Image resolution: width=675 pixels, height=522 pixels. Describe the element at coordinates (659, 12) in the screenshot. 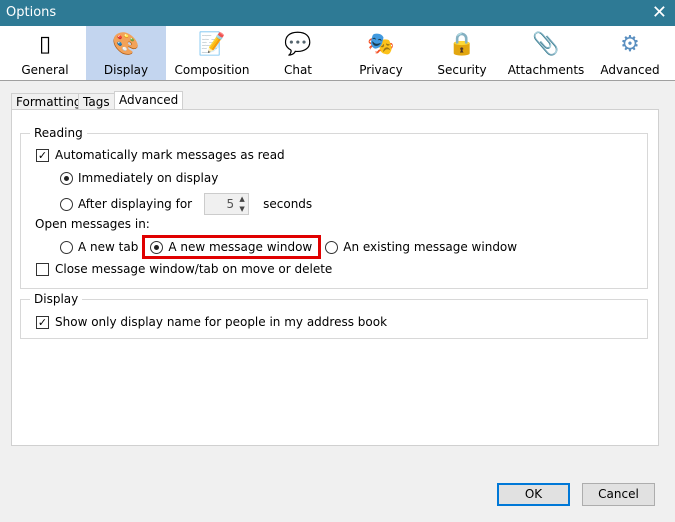

I see `close-icon: ✕` at that location.